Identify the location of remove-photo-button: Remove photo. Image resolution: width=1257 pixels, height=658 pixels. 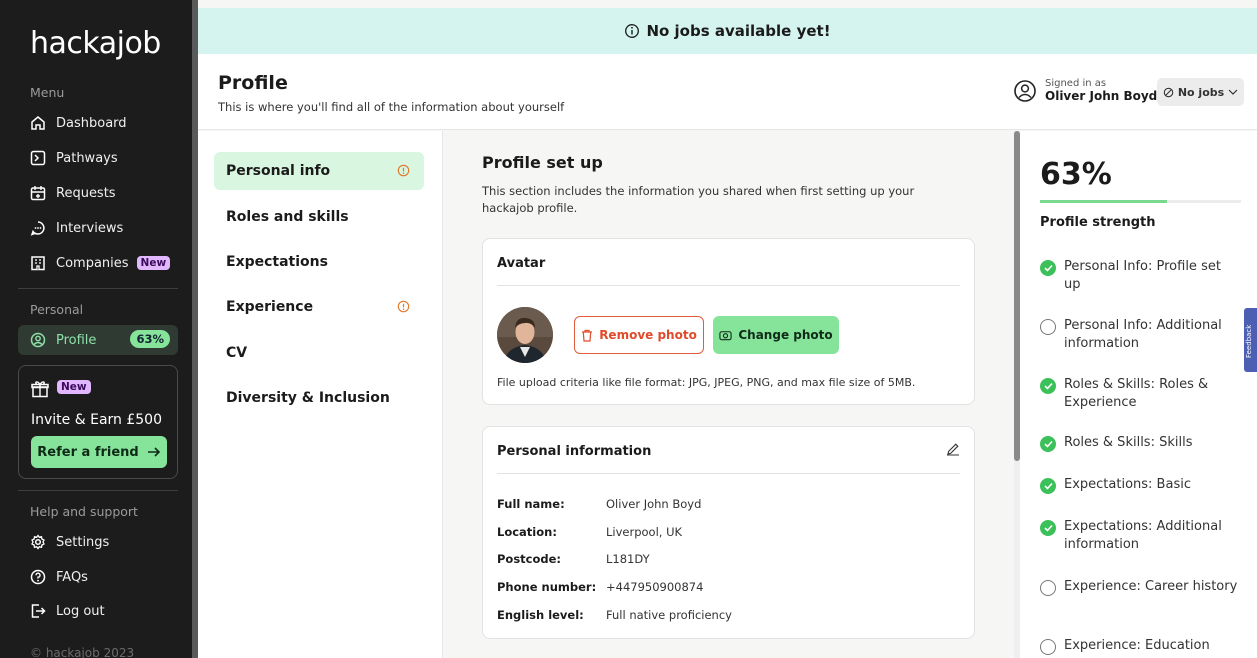
(639, 335).